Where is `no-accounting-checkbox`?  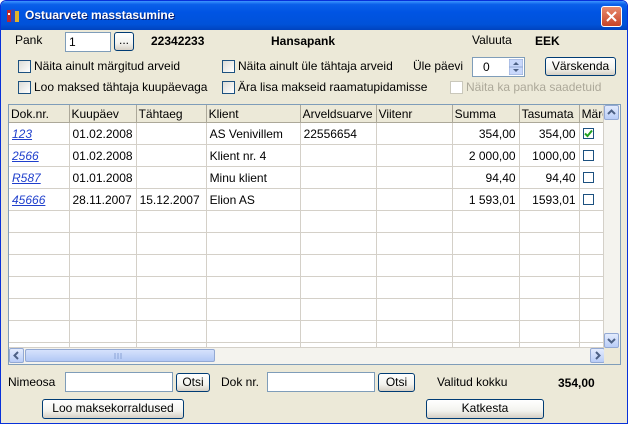 no-accounting-checkbox is located at coordinates (228, 87).